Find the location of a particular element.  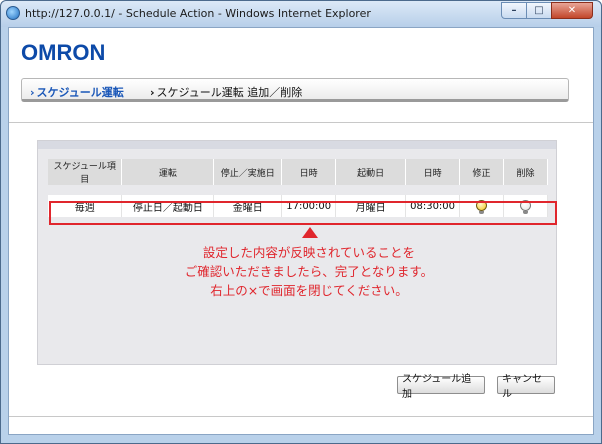

cancel-button: キャンセル is located at coordinates (526, 387).